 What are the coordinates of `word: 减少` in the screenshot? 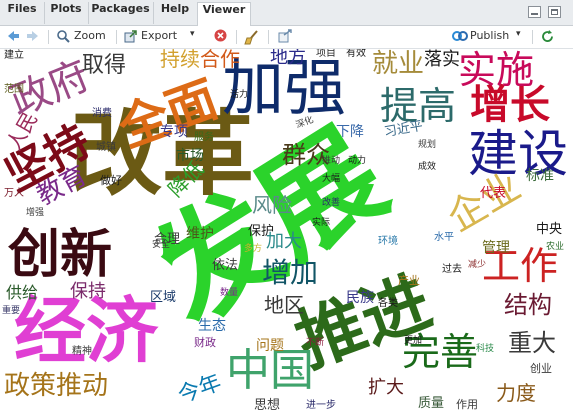 It's located at (477, 265).